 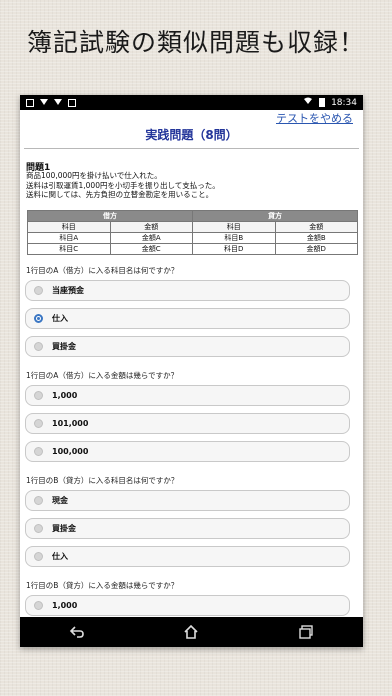 I want to click on table-cell: 金額C, so click(x=151, y=249).